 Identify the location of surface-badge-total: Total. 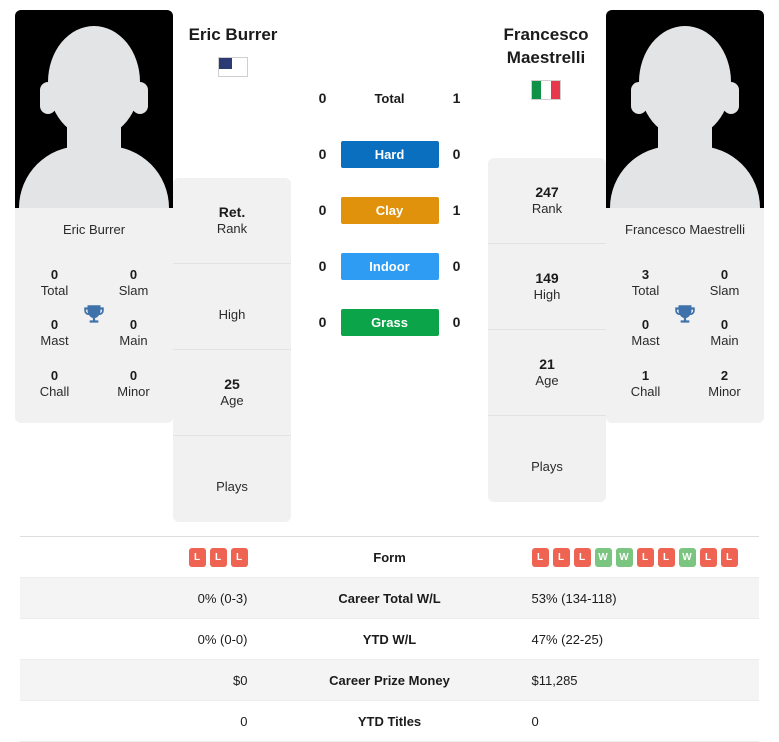
(389, 98).